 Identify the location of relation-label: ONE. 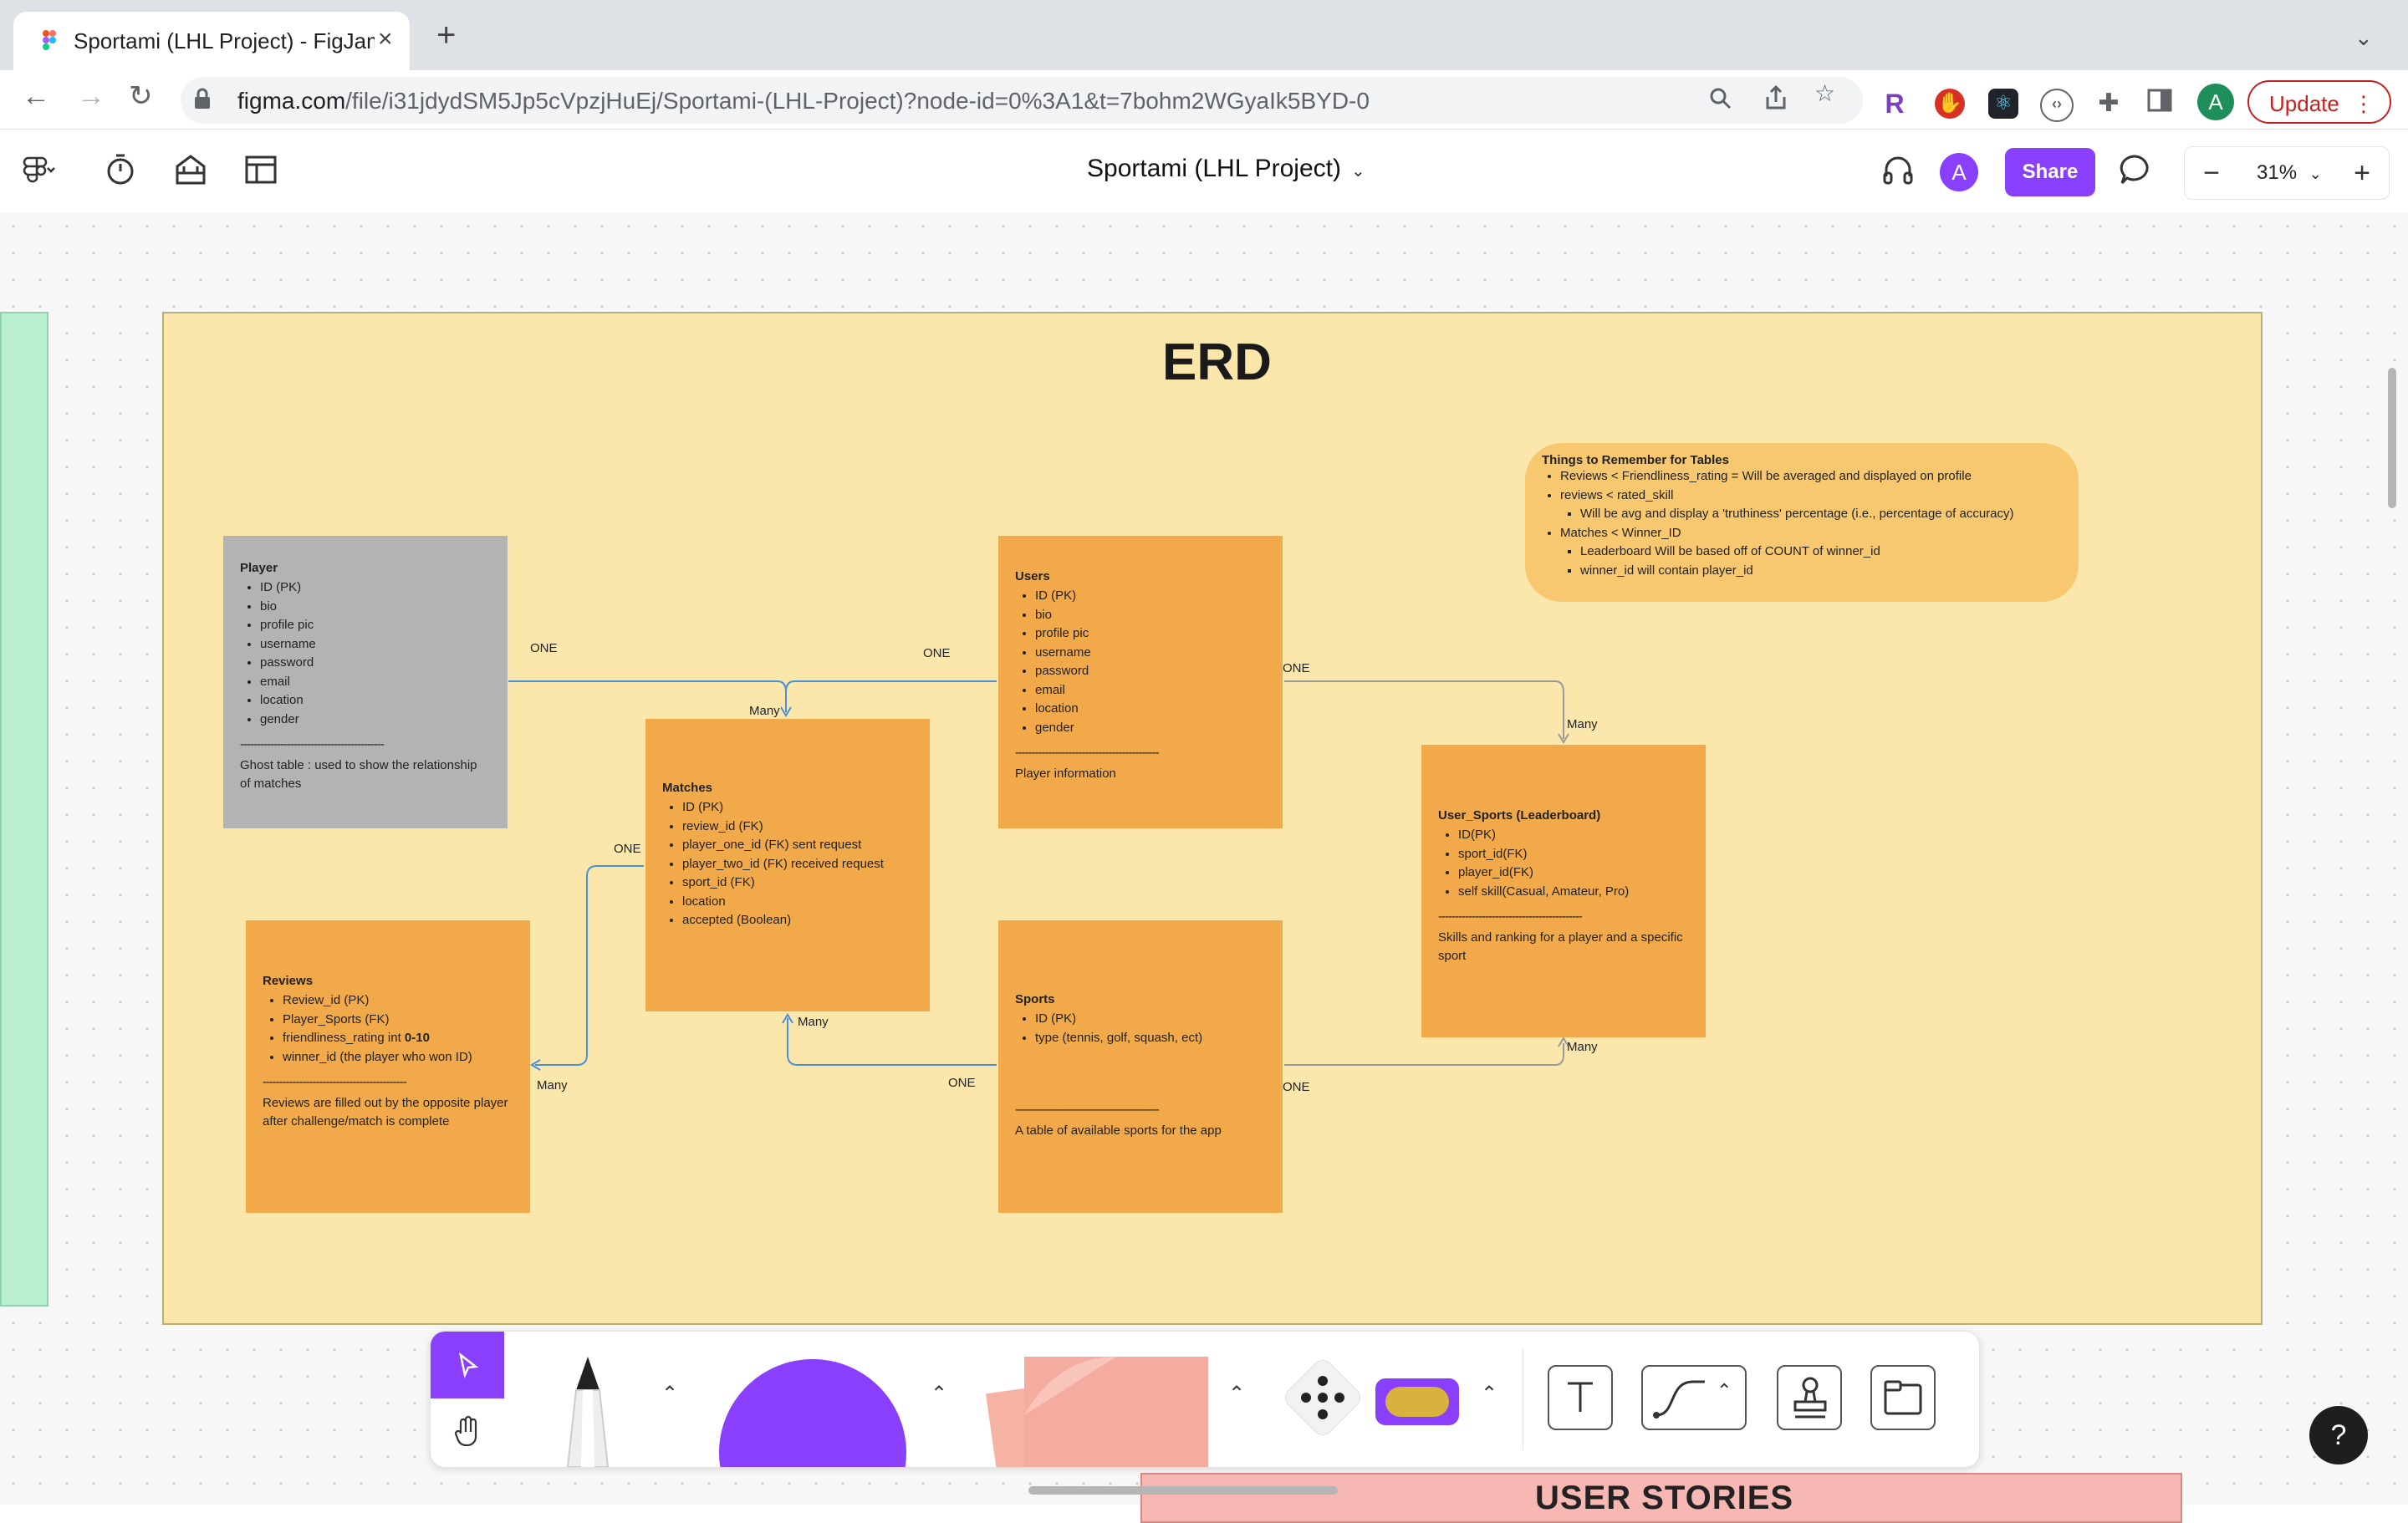
(937, 653).